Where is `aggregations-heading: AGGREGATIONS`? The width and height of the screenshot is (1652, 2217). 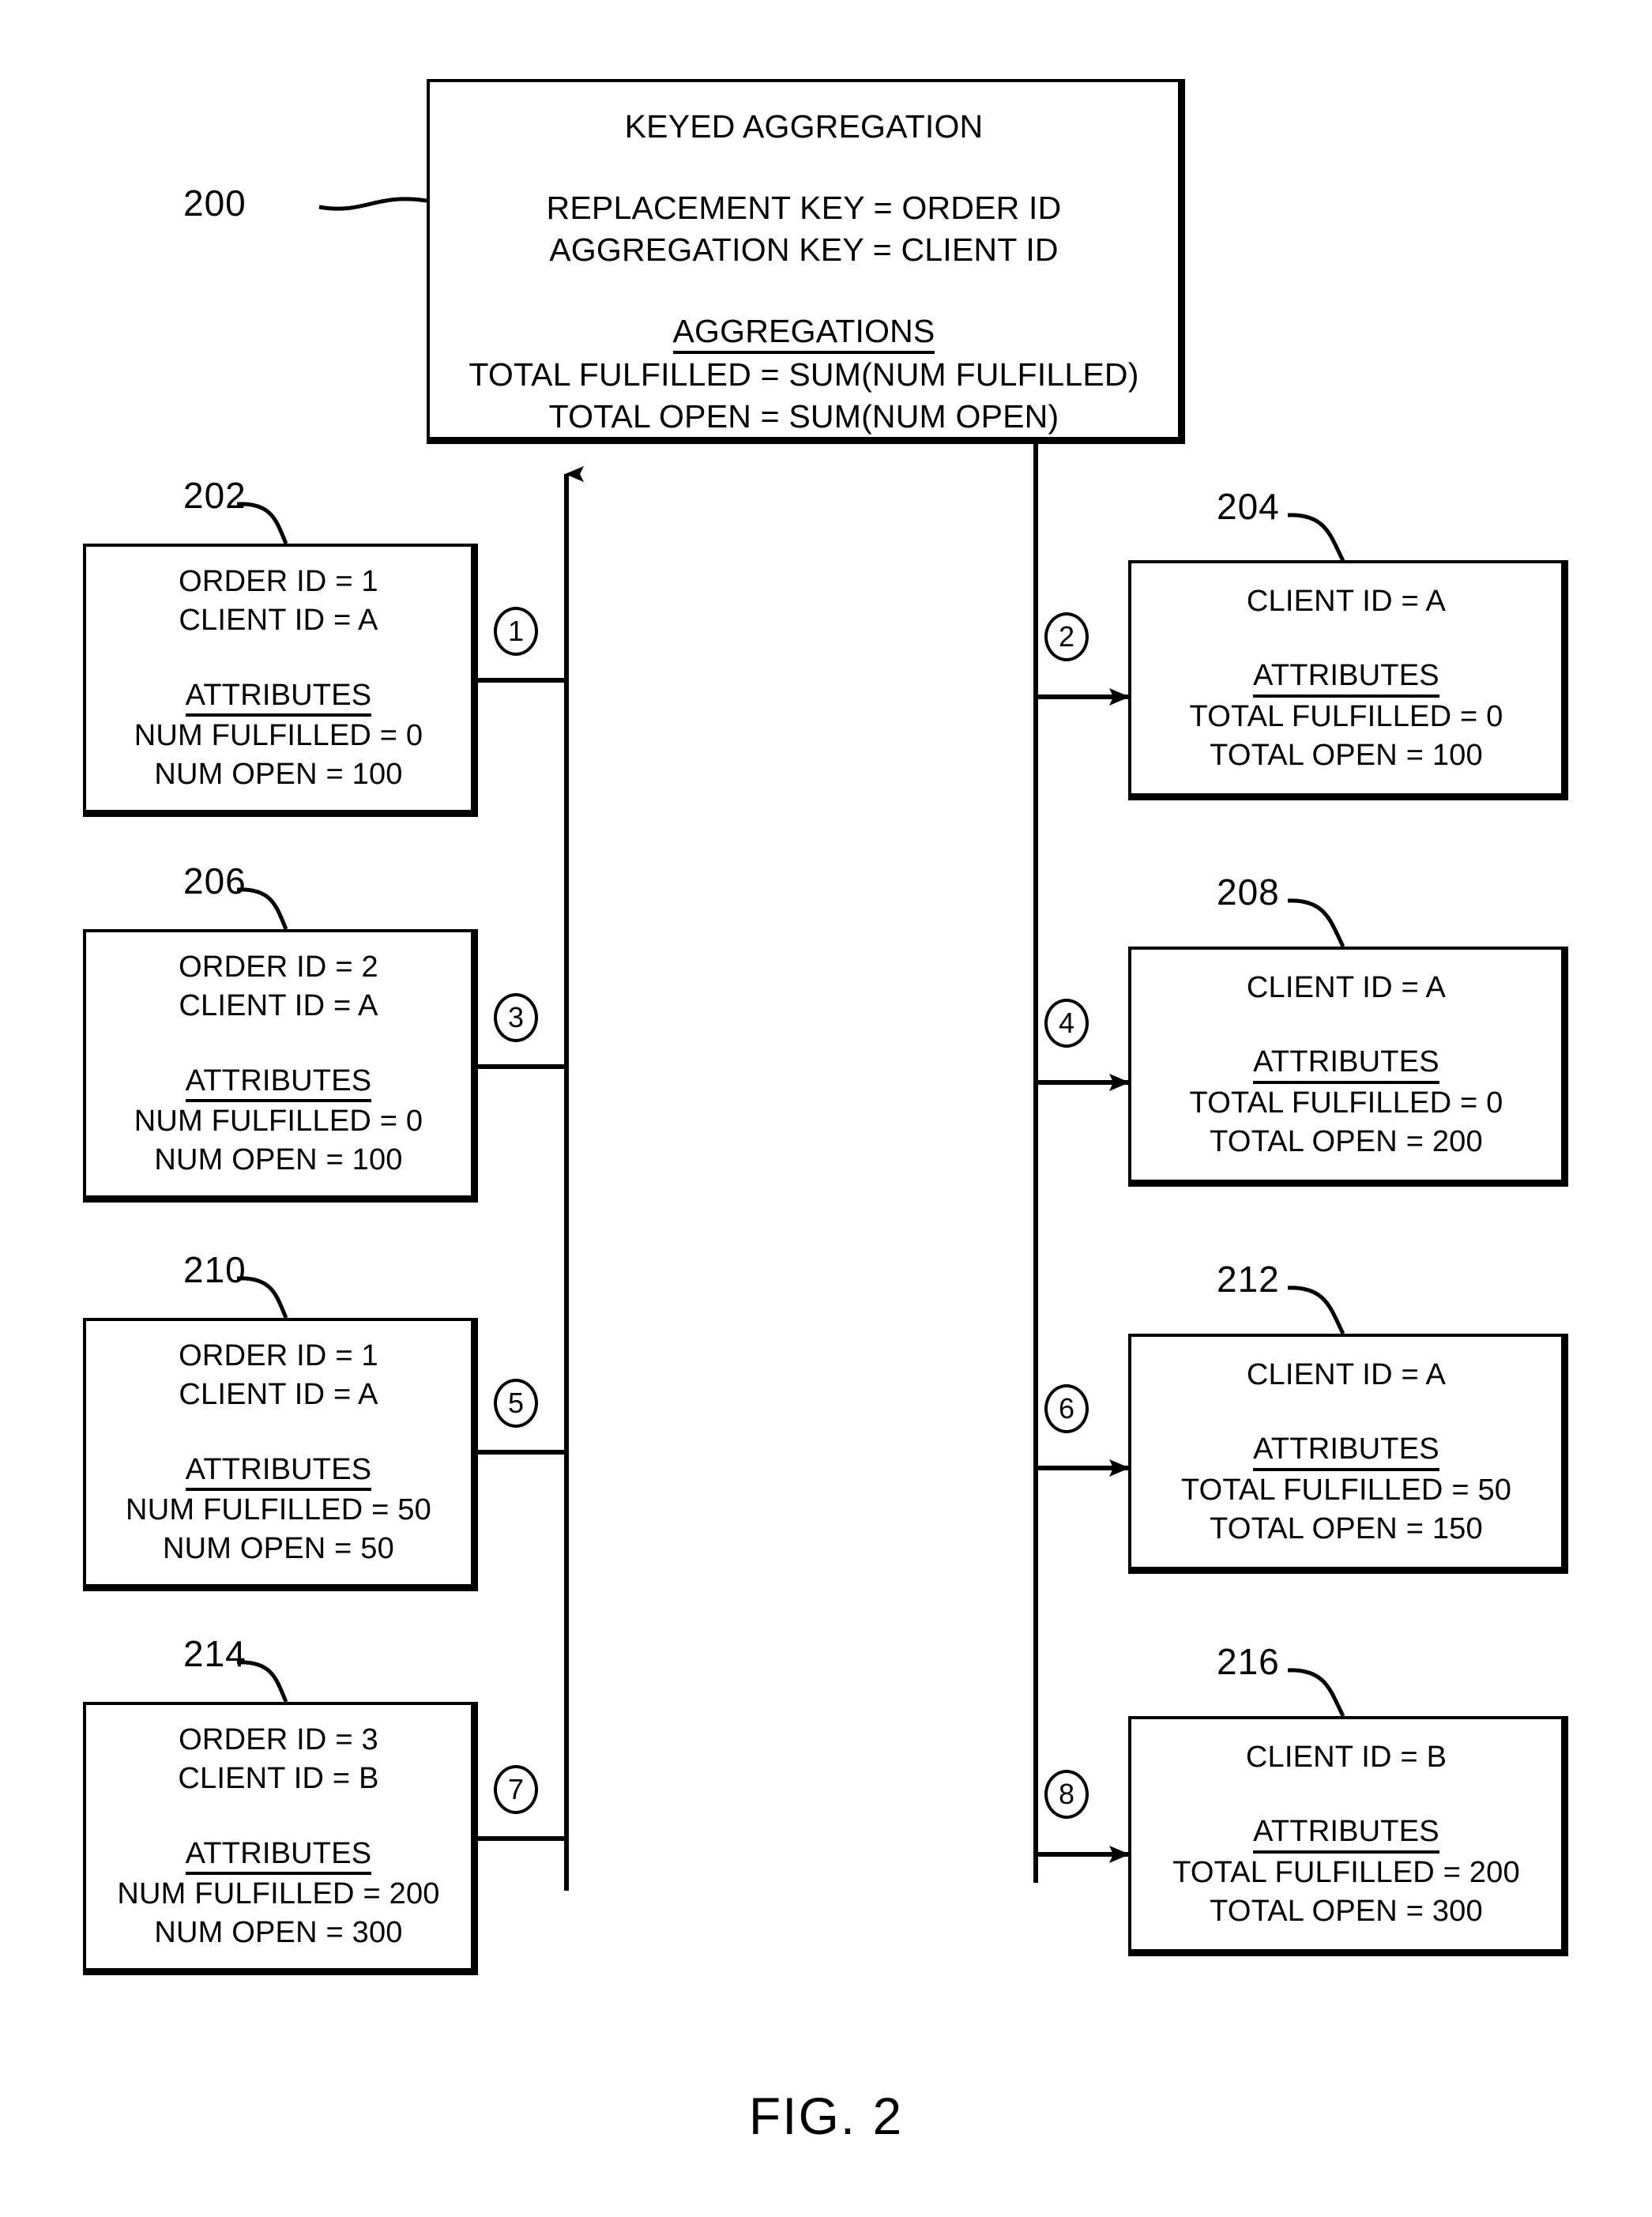 aggregations-heading: AGGREGATIONS is located at coordinates (803, 334).